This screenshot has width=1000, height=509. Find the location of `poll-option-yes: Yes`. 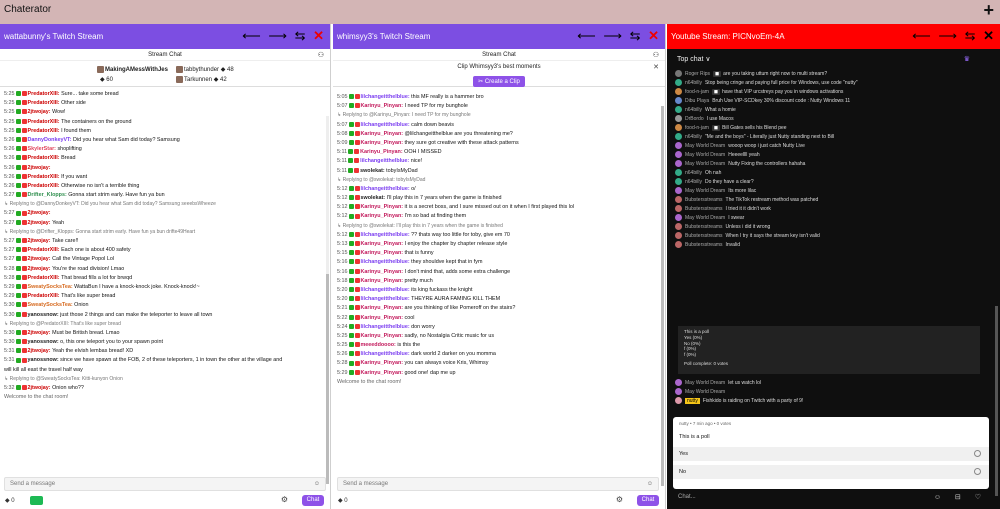

poll-option-yes: Yes is located at coordinates (831, 454).